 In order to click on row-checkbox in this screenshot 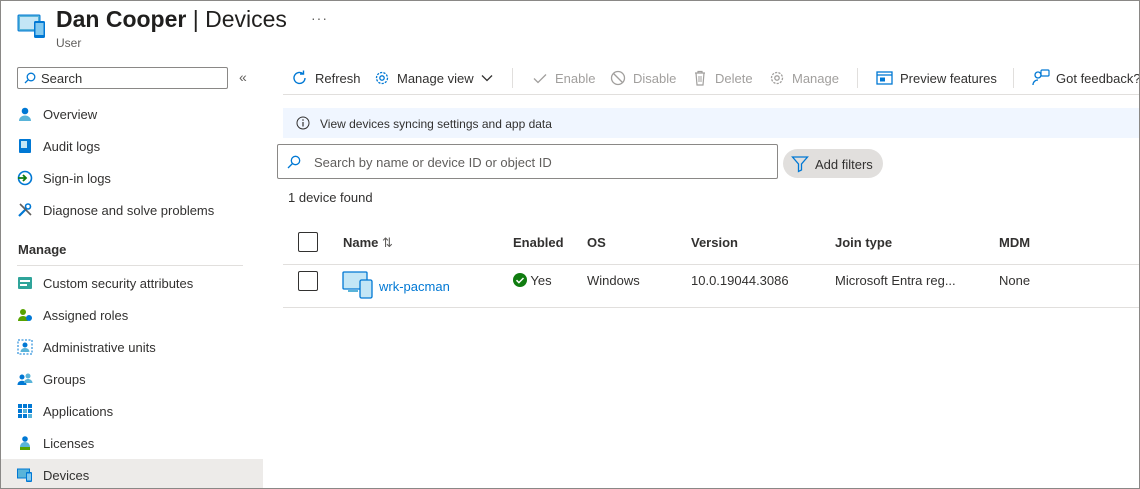, I will do `click(308, 281)`.